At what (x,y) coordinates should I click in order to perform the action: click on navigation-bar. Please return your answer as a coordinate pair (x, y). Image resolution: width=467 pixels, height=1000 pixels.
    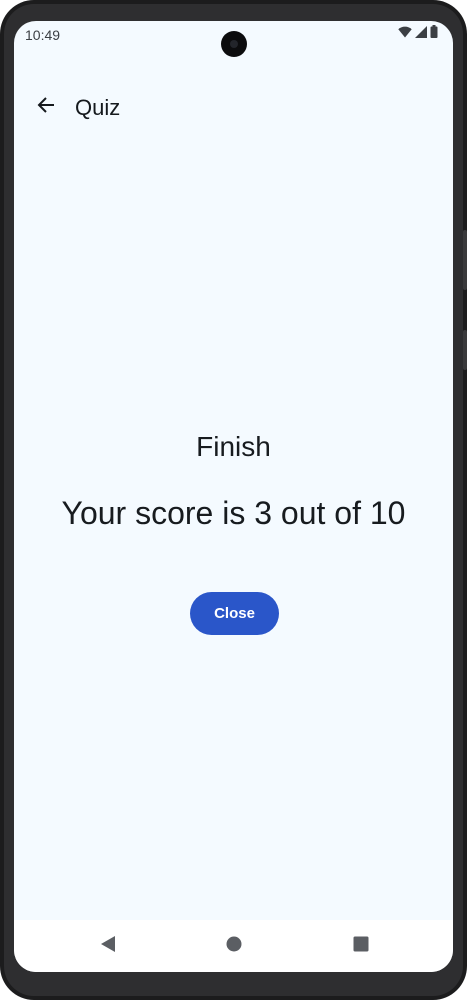
    Looking at the image, I should click on (233, 946).